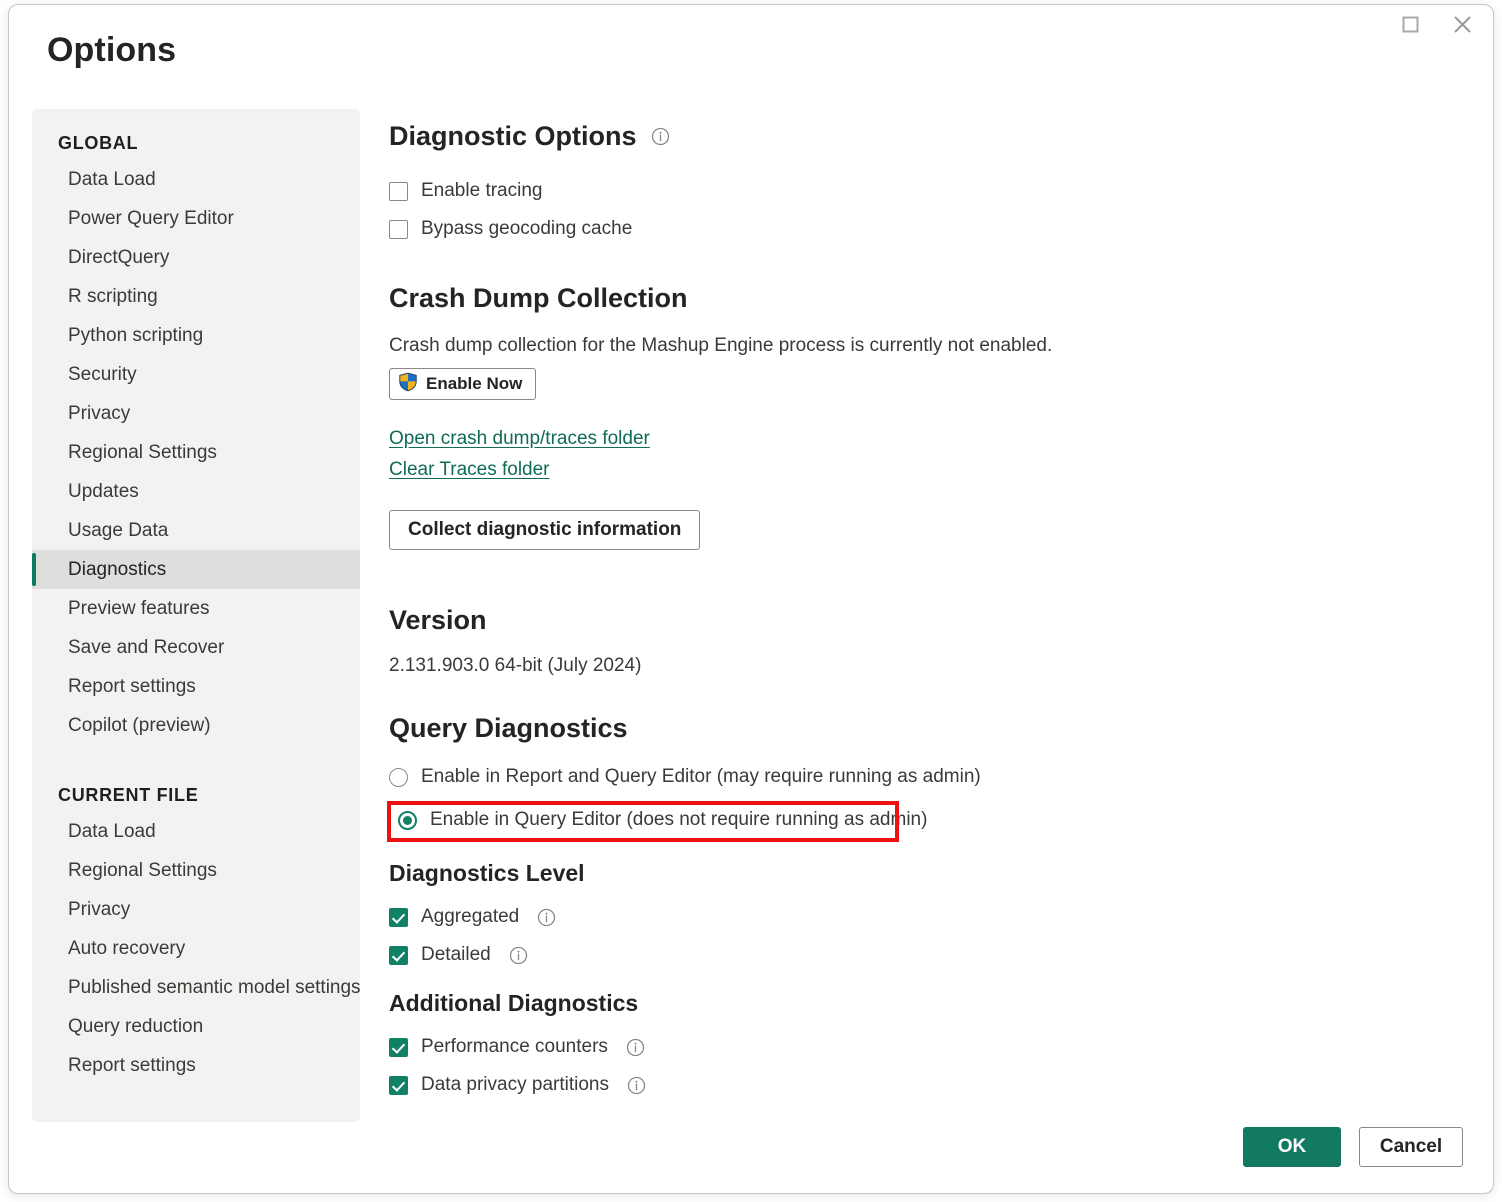 The image size is (1502, 1202). What do you see at coordinates (1436, 24) in the screenshot?
I see `window-controls` at bounding box center [1436, 24].